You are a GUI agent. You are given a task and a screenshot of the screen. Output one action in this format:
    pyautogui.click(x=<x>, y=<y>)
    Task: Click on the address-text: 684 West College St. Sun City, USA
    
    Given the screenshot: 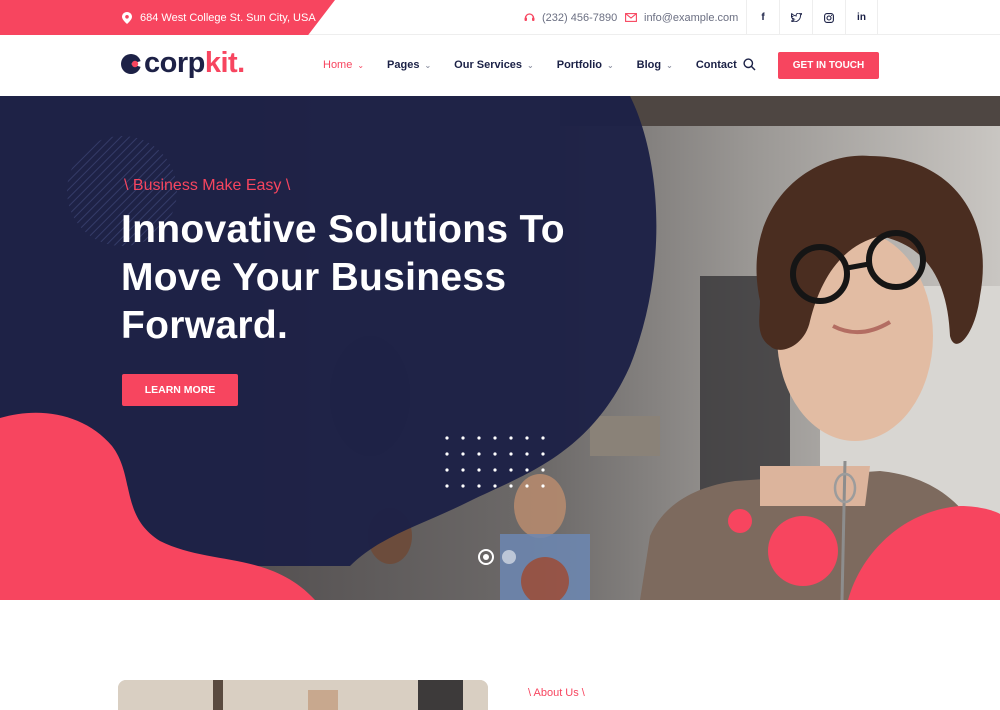 What is the action you would take?
    pyautogui.click(x=228, y=17)
    